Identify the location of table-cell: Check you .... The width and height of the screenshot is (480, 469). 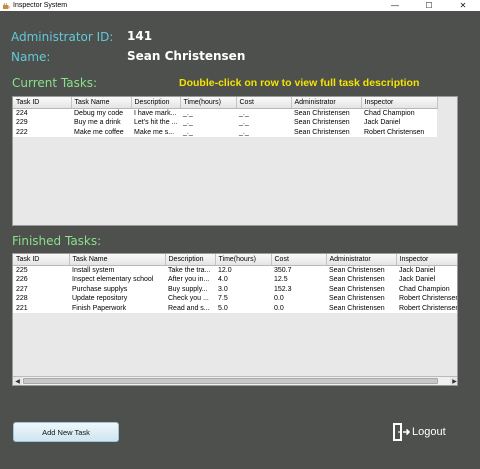
(190, 299).